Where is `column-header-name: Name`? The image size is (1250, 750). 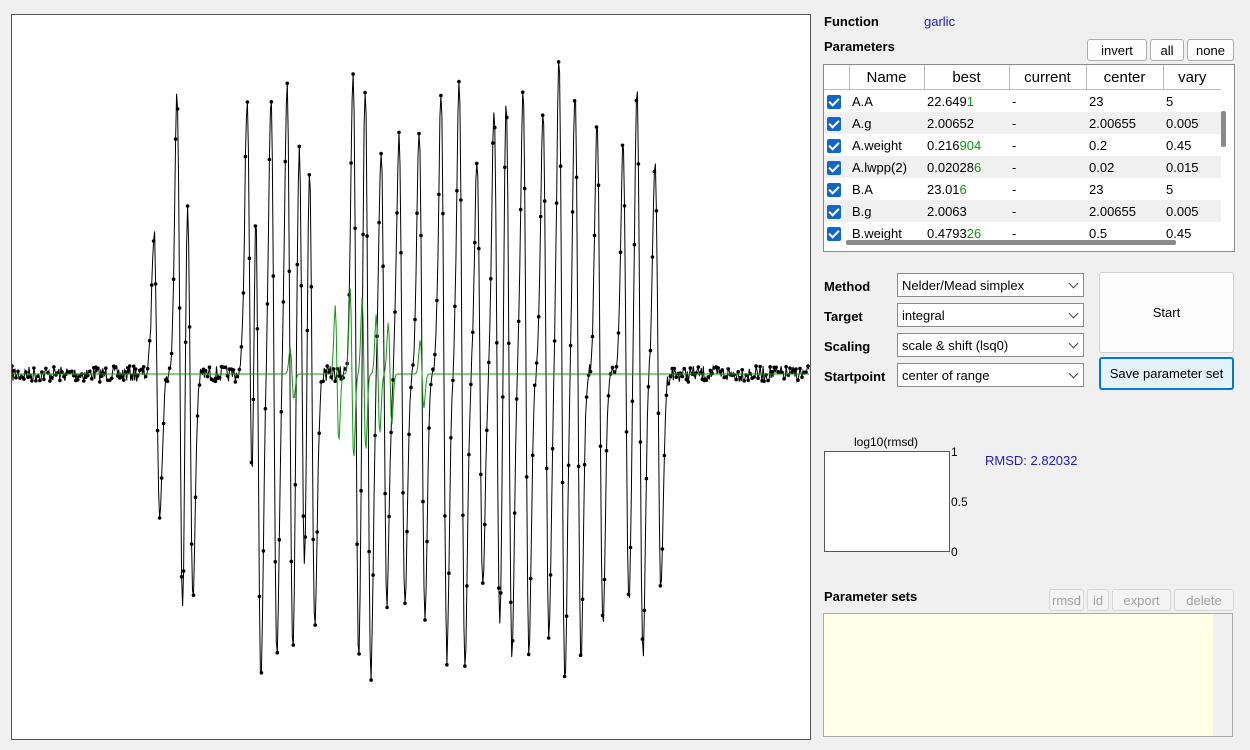
column-header-name: Name is located at coordinates (887, 77).